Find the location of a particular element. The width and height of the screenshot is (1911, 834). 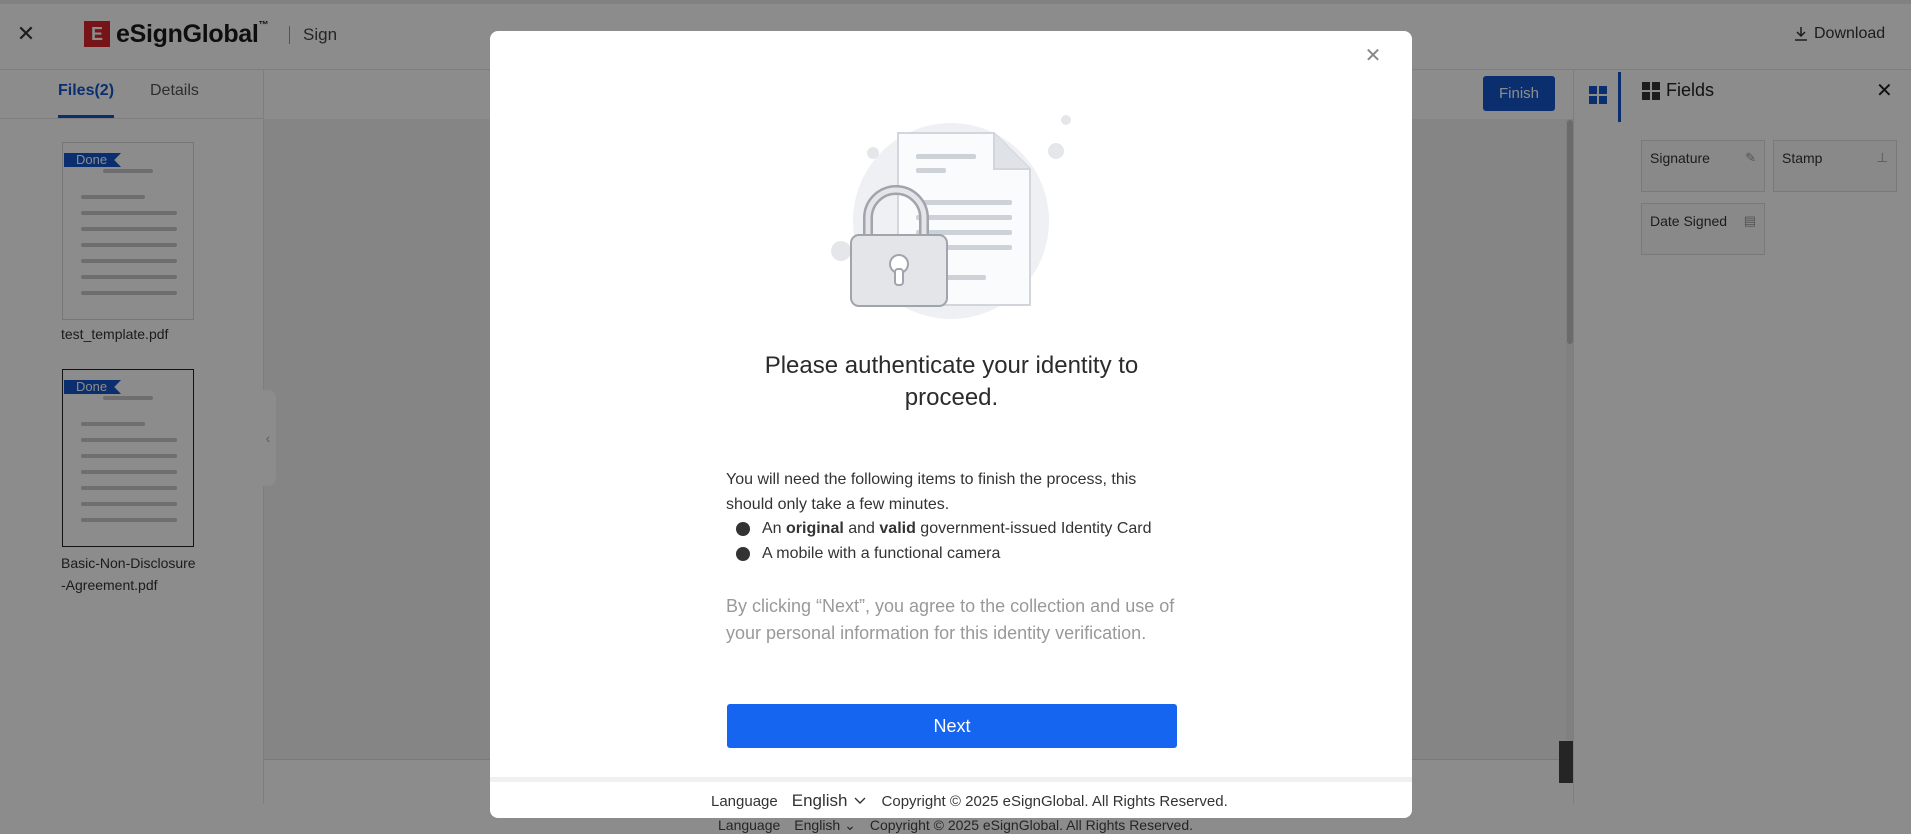

requirement-item: A mobile with a functional camera is located at coordinates (963, 553).